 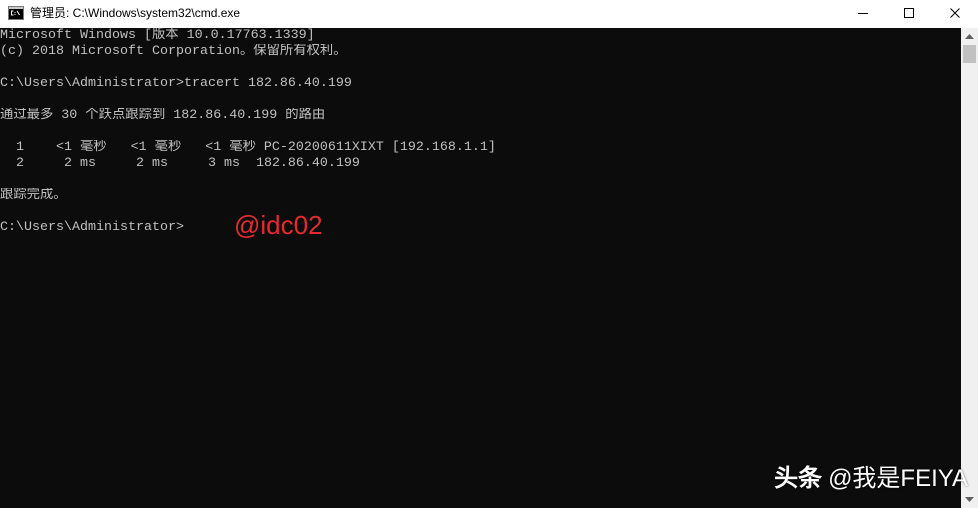 What do you see at coordinates (16, 13) in the screenshot?
I see `cmd-icon` at bounding box center [16, 13].